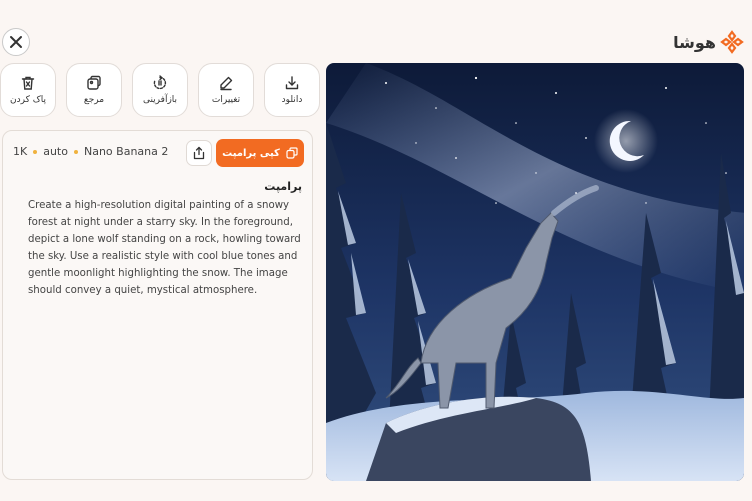 The image size is (752, 501). I want to click on share-button, so click(199, 153).